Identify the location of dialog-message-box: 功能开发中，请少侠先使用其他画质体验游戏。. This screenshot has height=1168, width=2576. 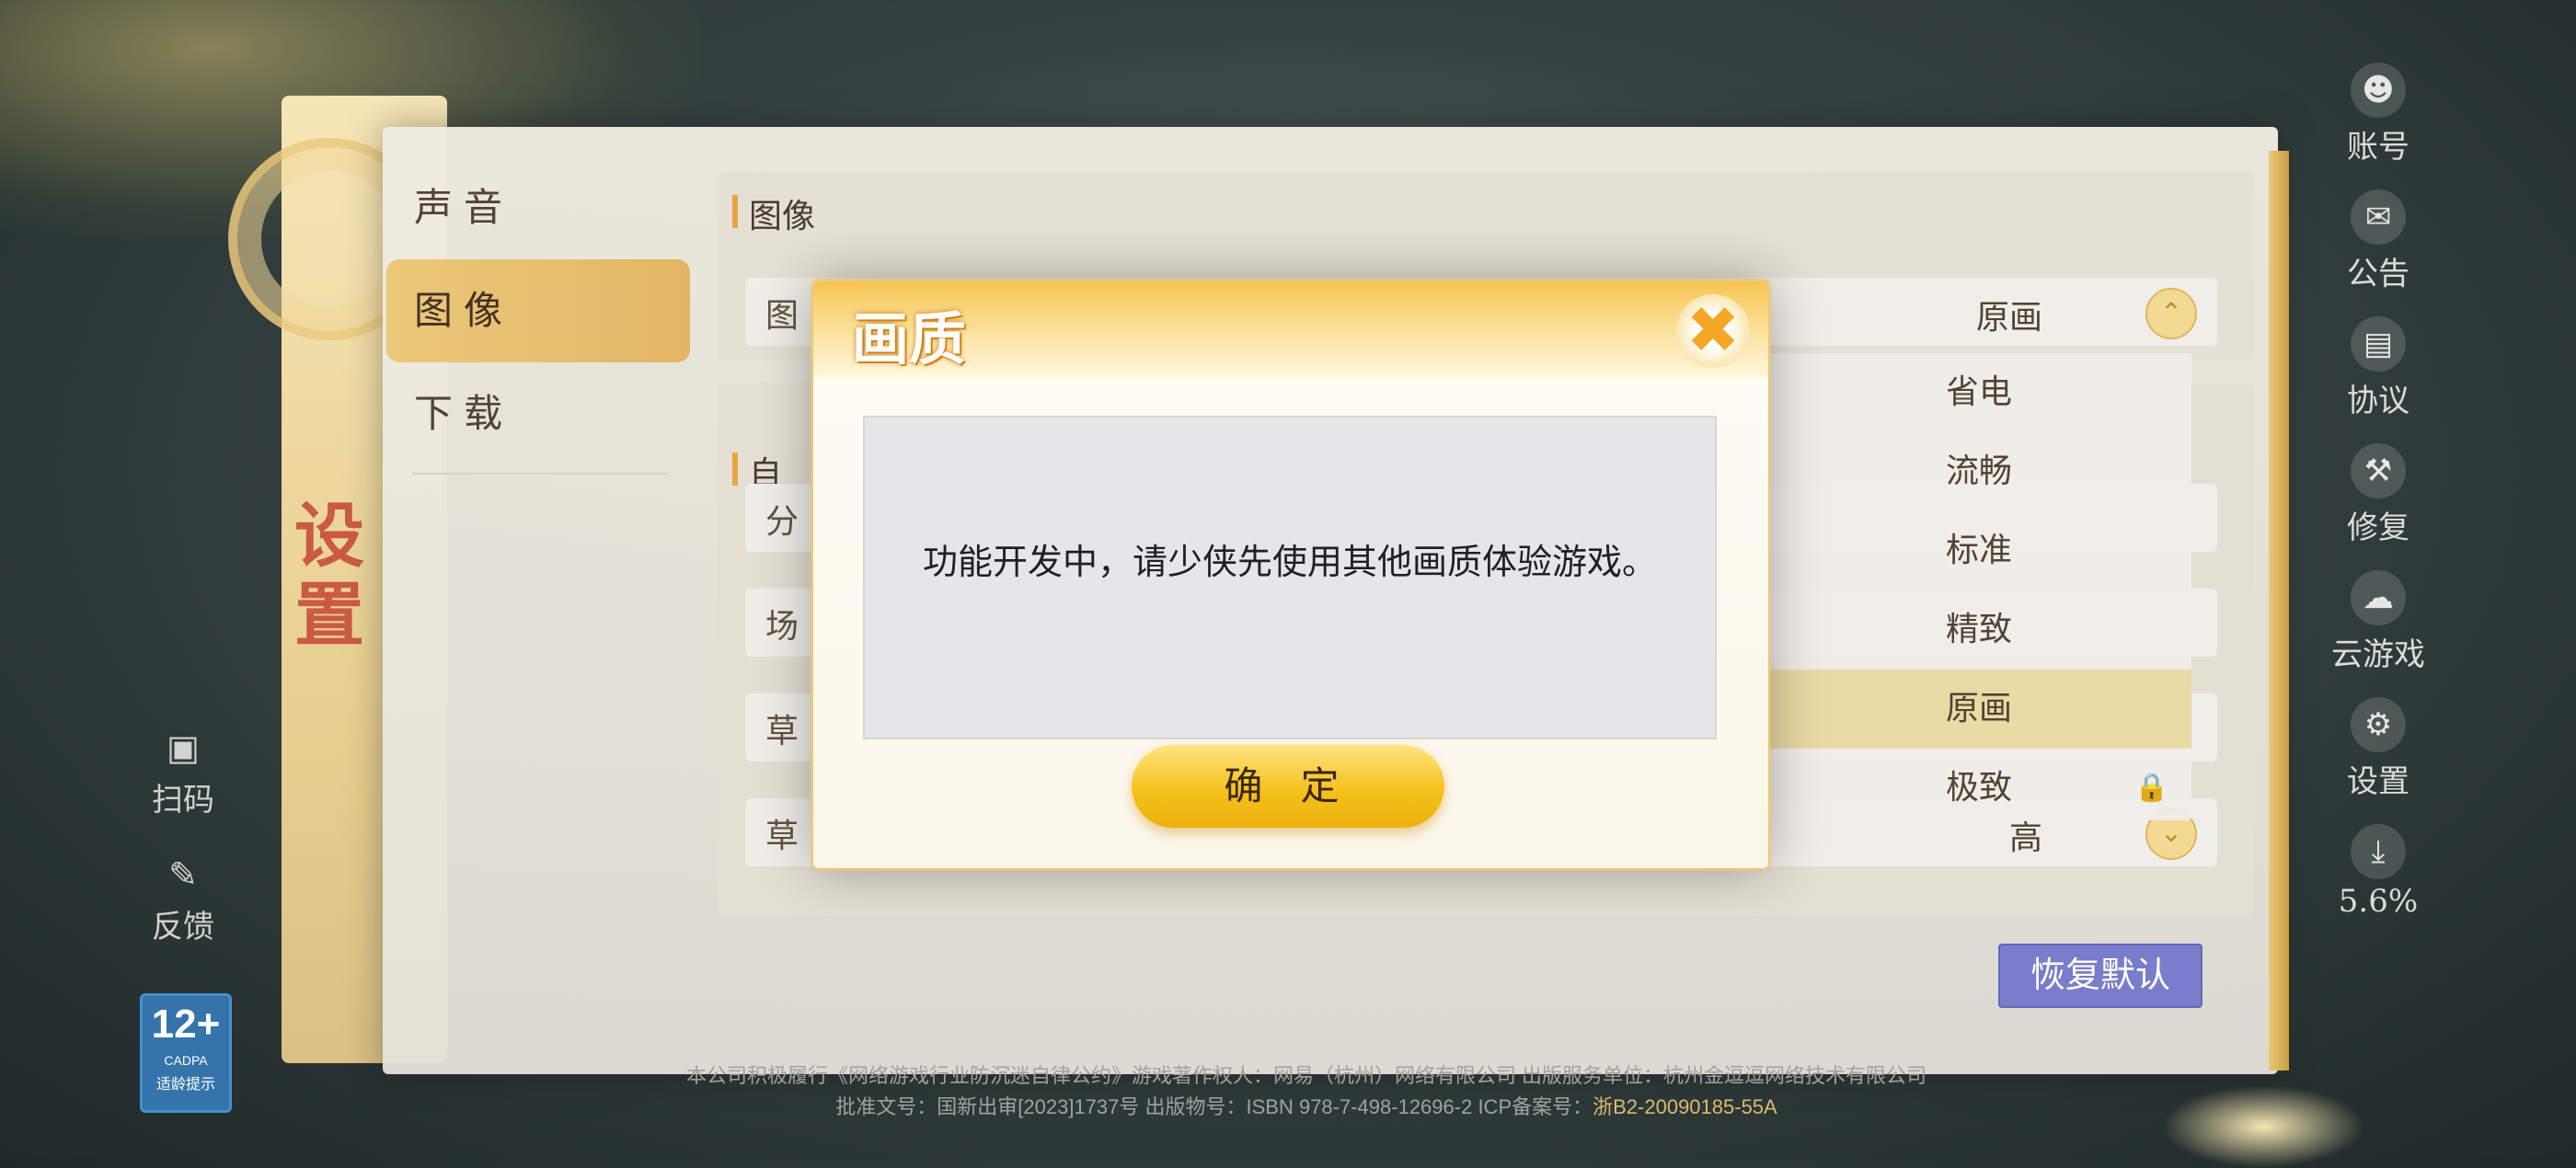
(1290, 577).